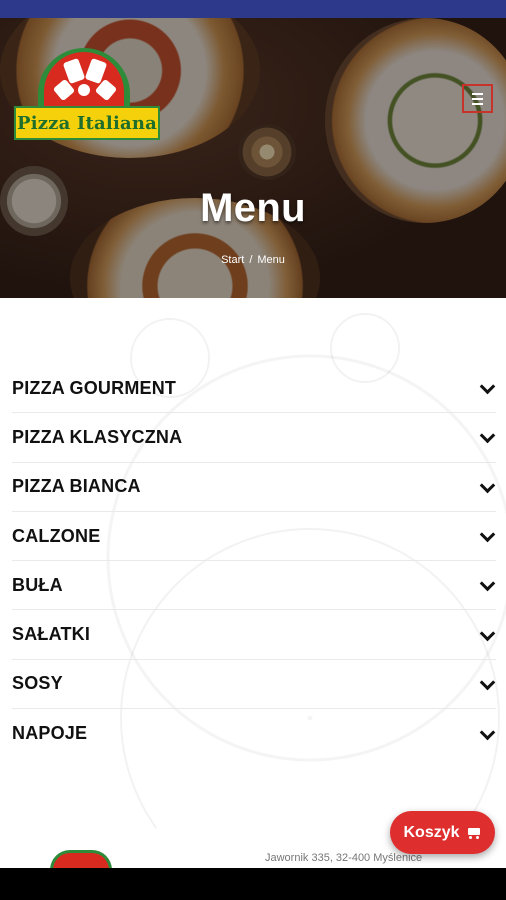 This screenshot has height=900, width=506. What do you see at coordinates (254, 685) in the screenshot?
I see `category-sosy: SOSY` at bounding box center [254, 685].